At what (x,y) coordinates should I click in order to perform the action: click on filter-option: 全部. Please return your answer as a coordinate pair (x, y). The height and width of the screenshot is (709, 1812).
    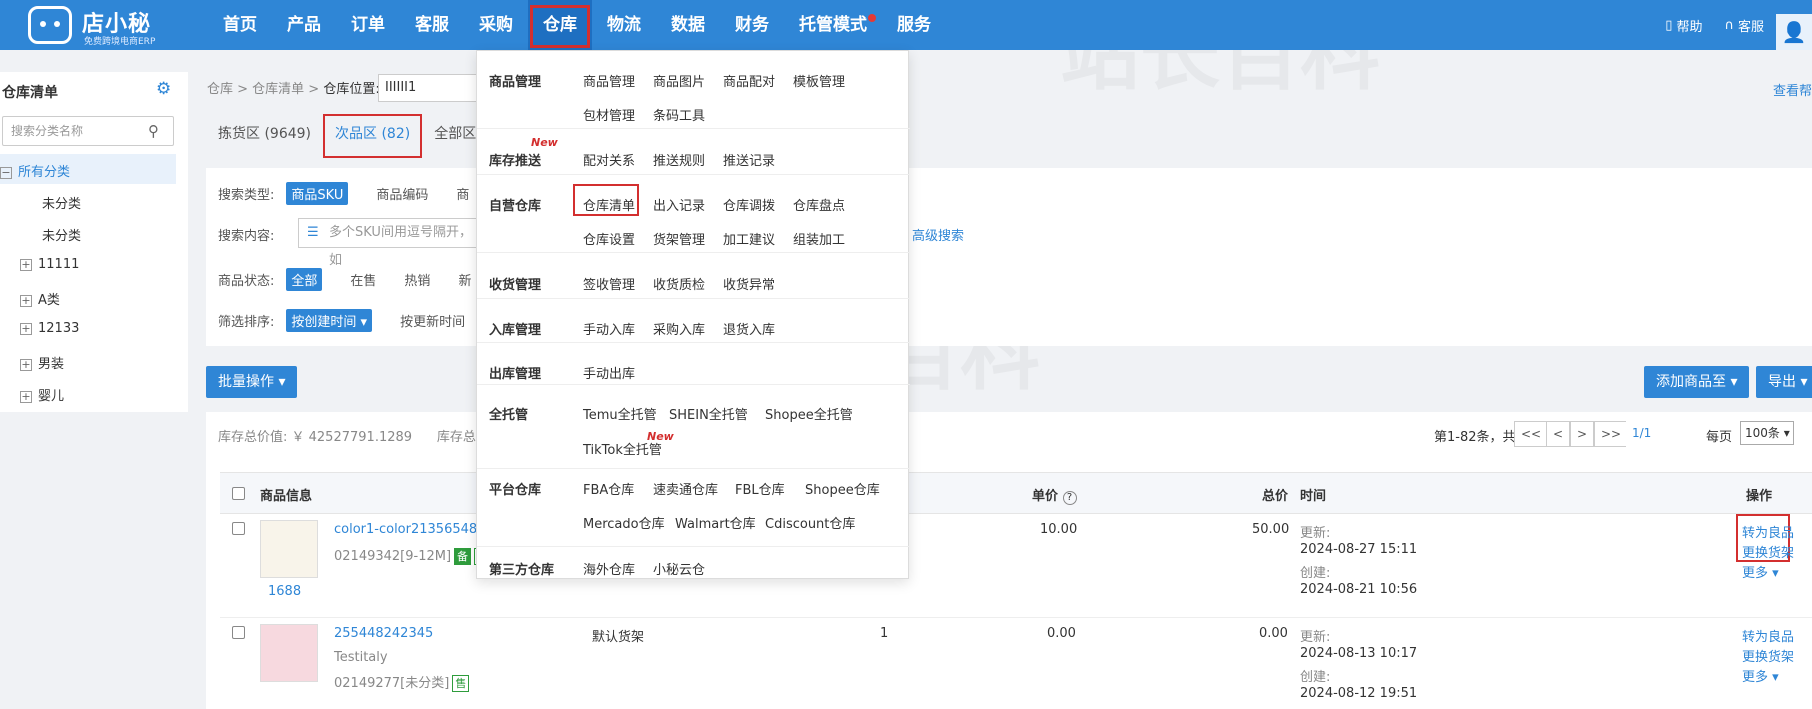
    Looking at the image, I should click on (304, 279).